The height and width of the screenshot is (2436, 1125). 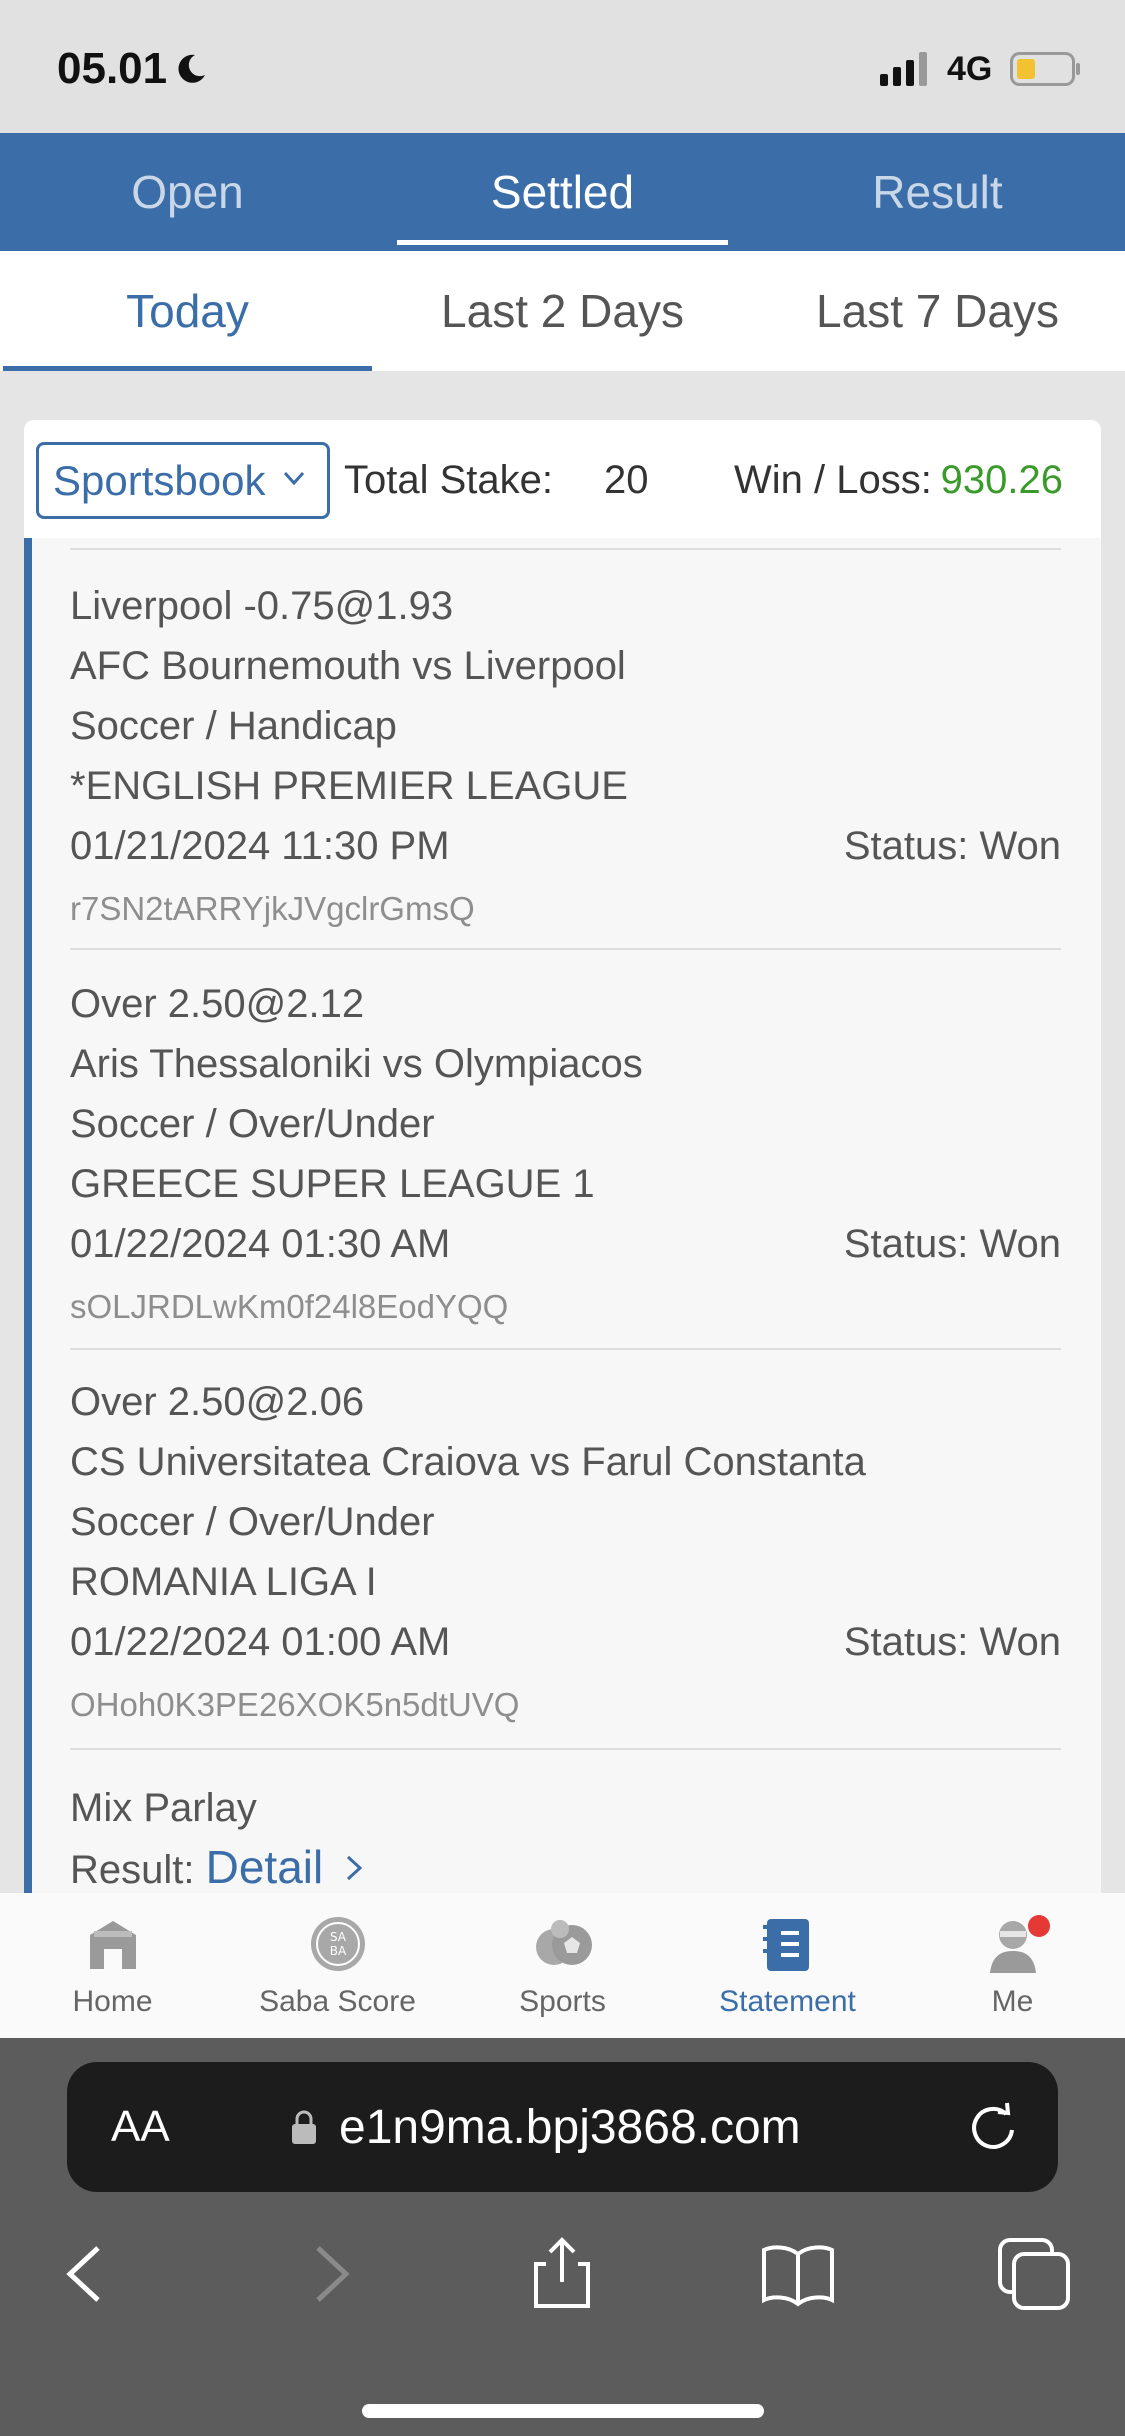 I want to click on nav-sports: Sports, so click(x=562, y=1965).